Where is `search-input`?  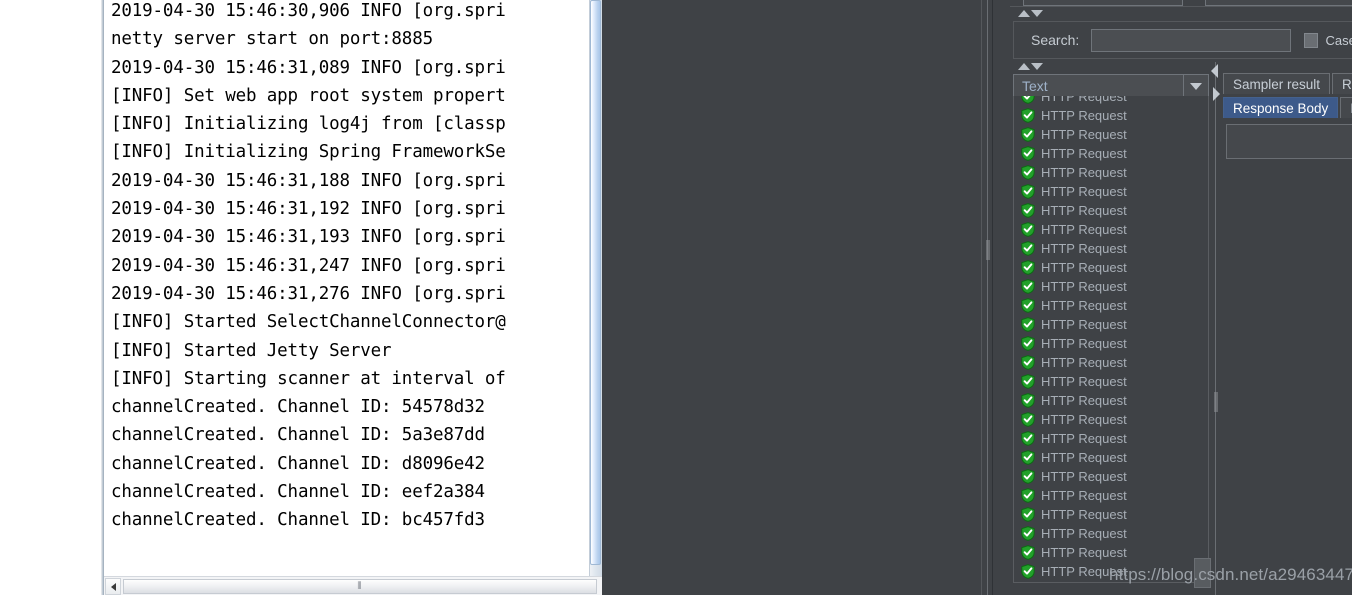 search-input is located at coordinates (1191, 40).